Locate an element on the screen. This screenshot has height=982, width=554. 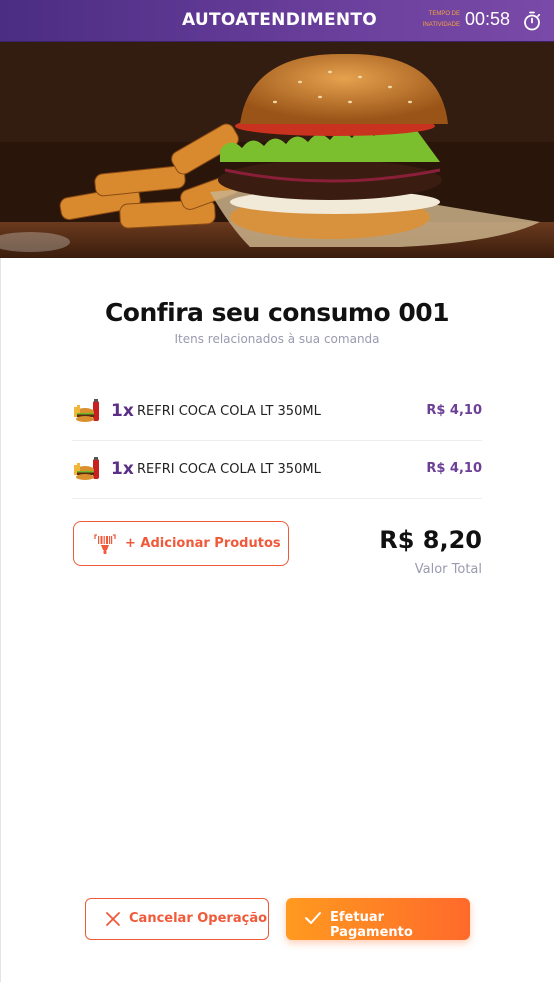
inactivity-label-line1: TEMPO DE is located at coordinates (444, 14).